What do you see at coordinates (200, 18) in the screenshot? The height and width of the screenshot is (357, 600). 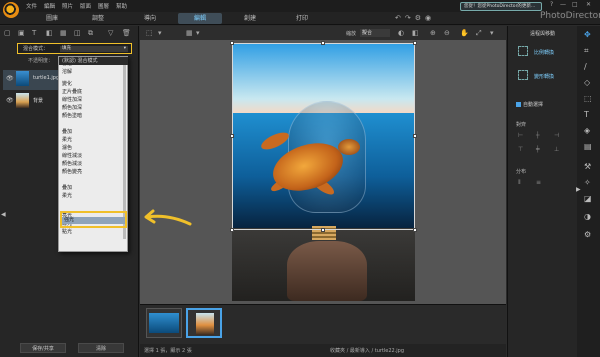 I see `tab-edit: 編輯` at bounding box center [200, 18].